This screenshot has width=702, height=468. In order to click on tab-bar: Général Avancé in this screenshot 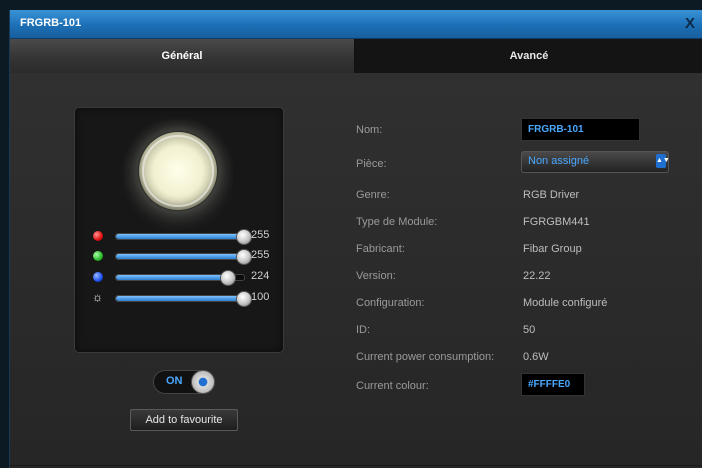, I will do `click(356, 56)`.